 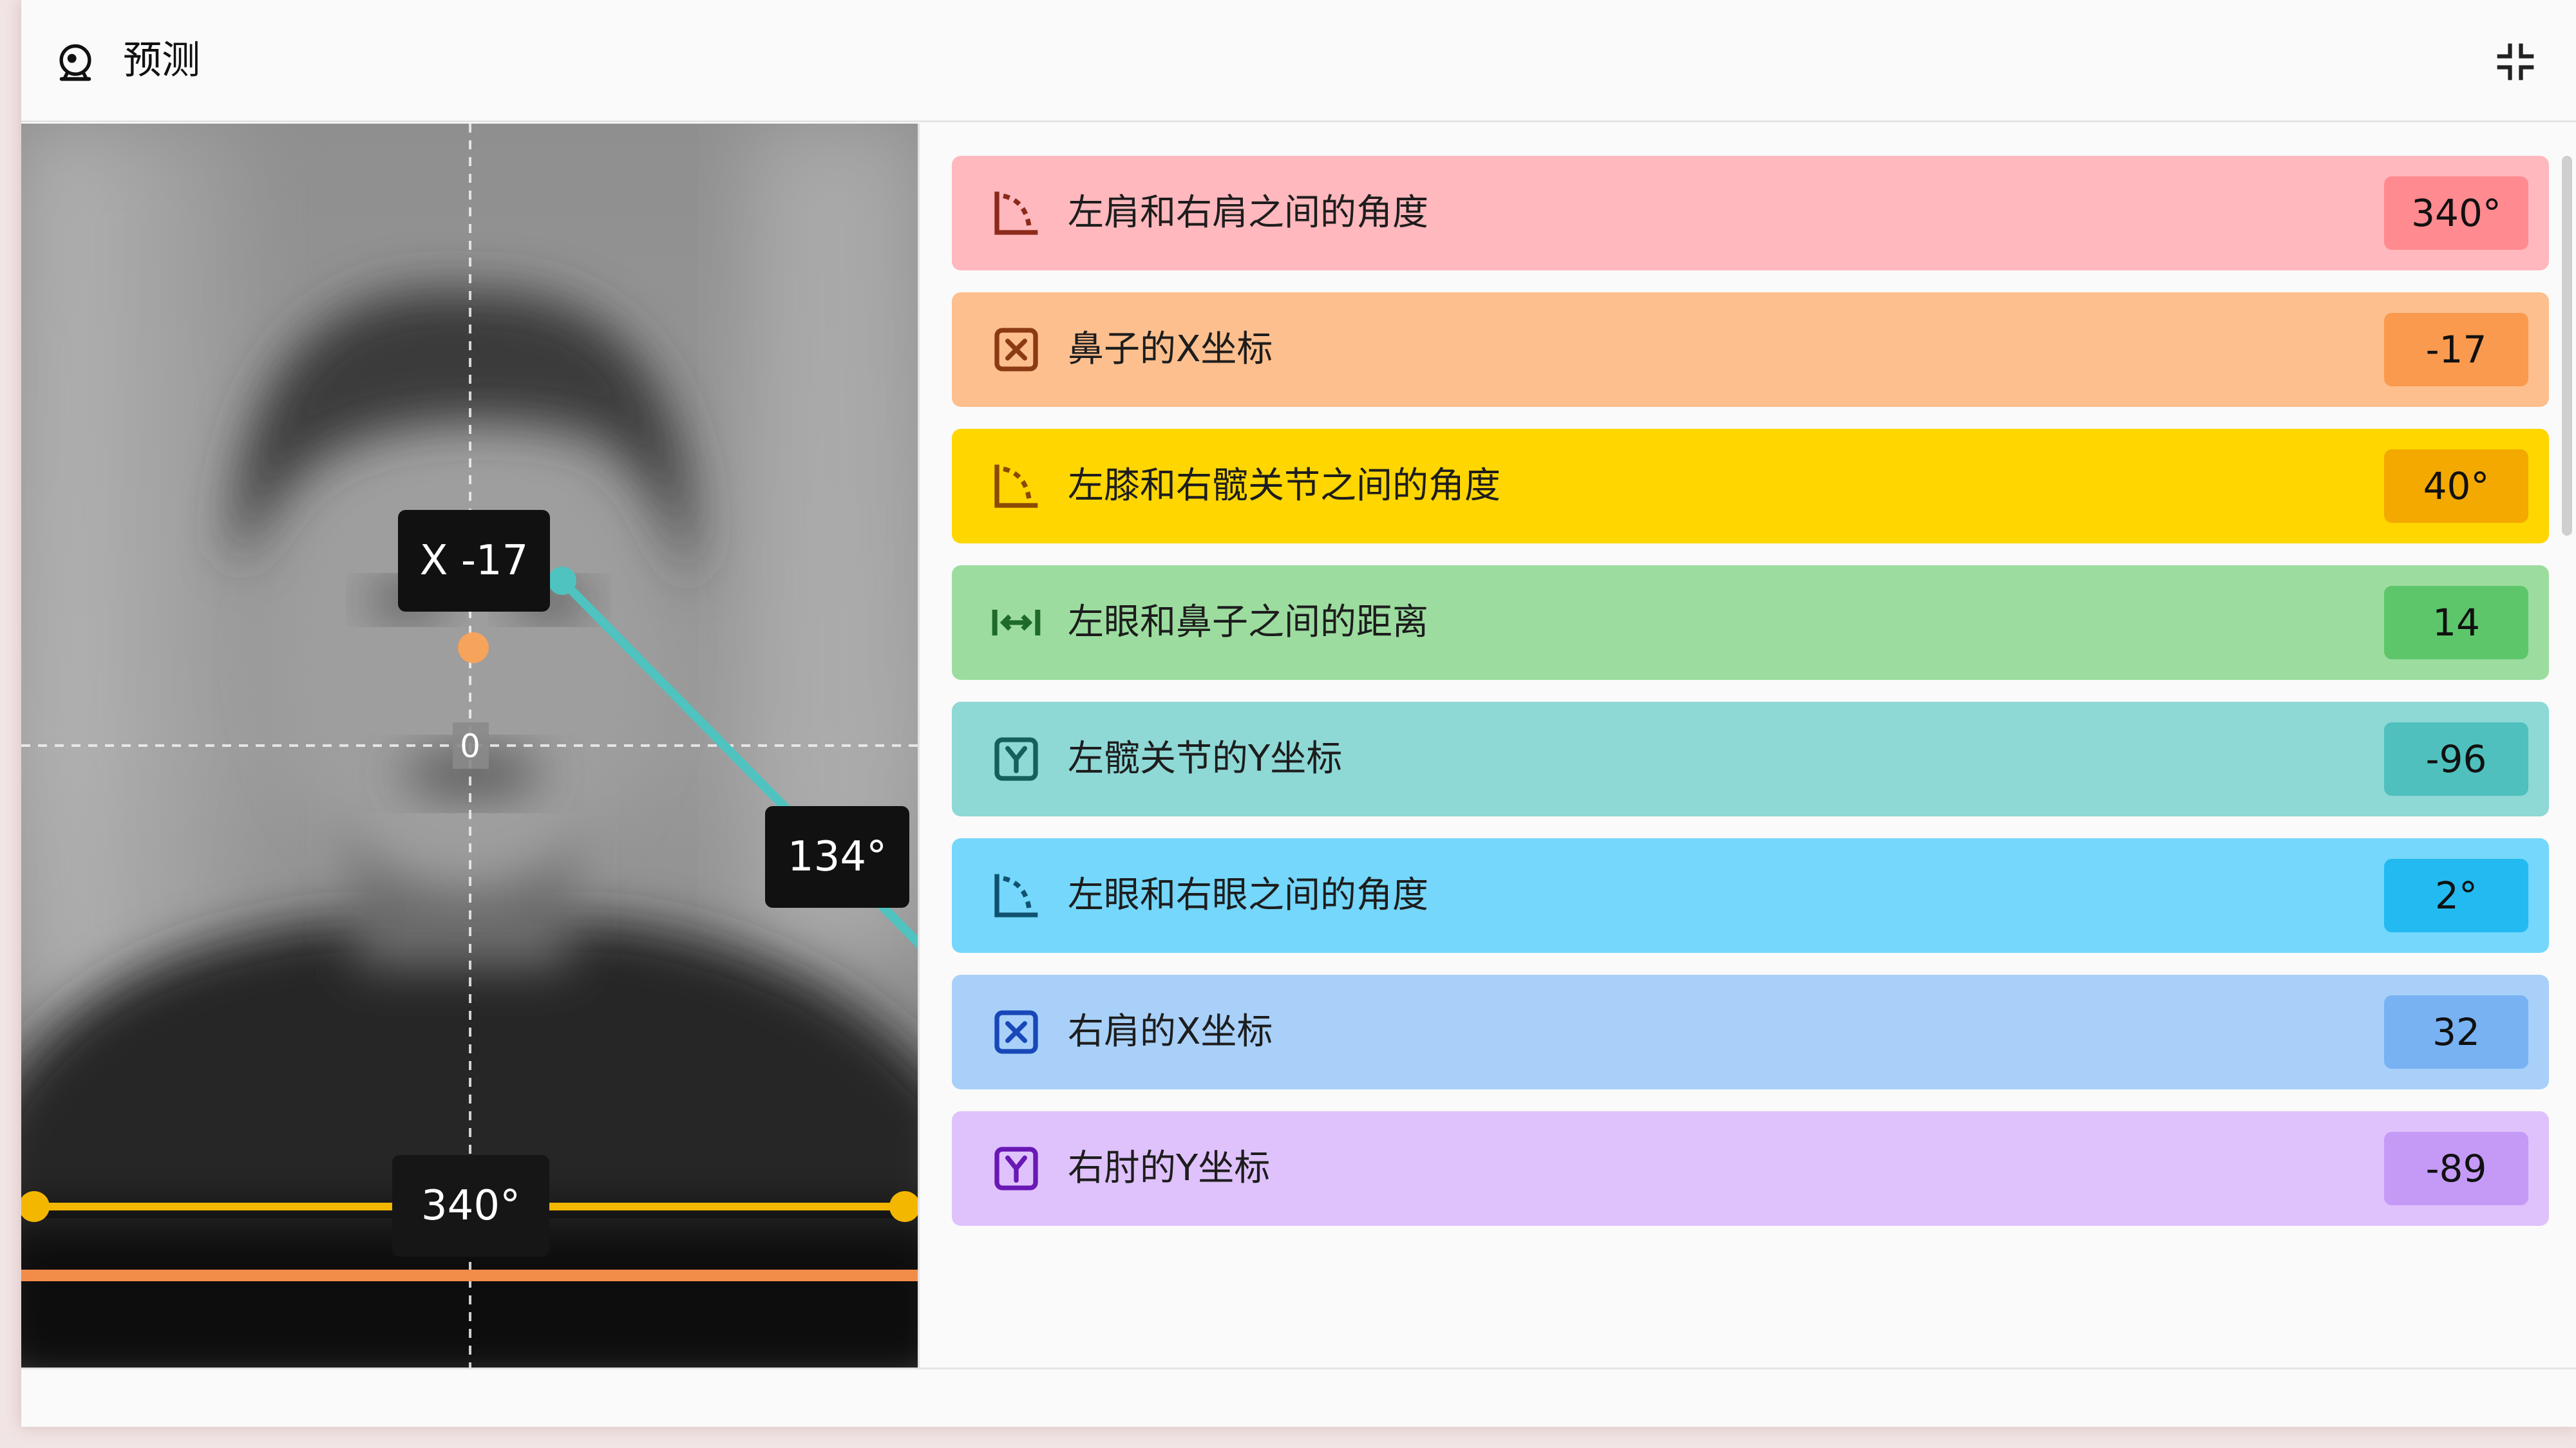 I want to click on prediction-row: 左髋关节的Y坐标 -96, so click(x=1750, y=759).